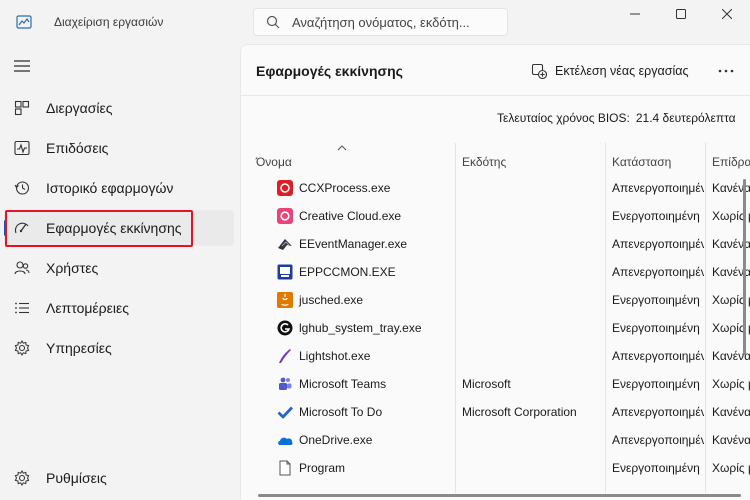 This screenshot has width=750, height=500. Describe the element at coordinates (21, 228) in the screenshot. I see `startup-apps-icon` at that location.